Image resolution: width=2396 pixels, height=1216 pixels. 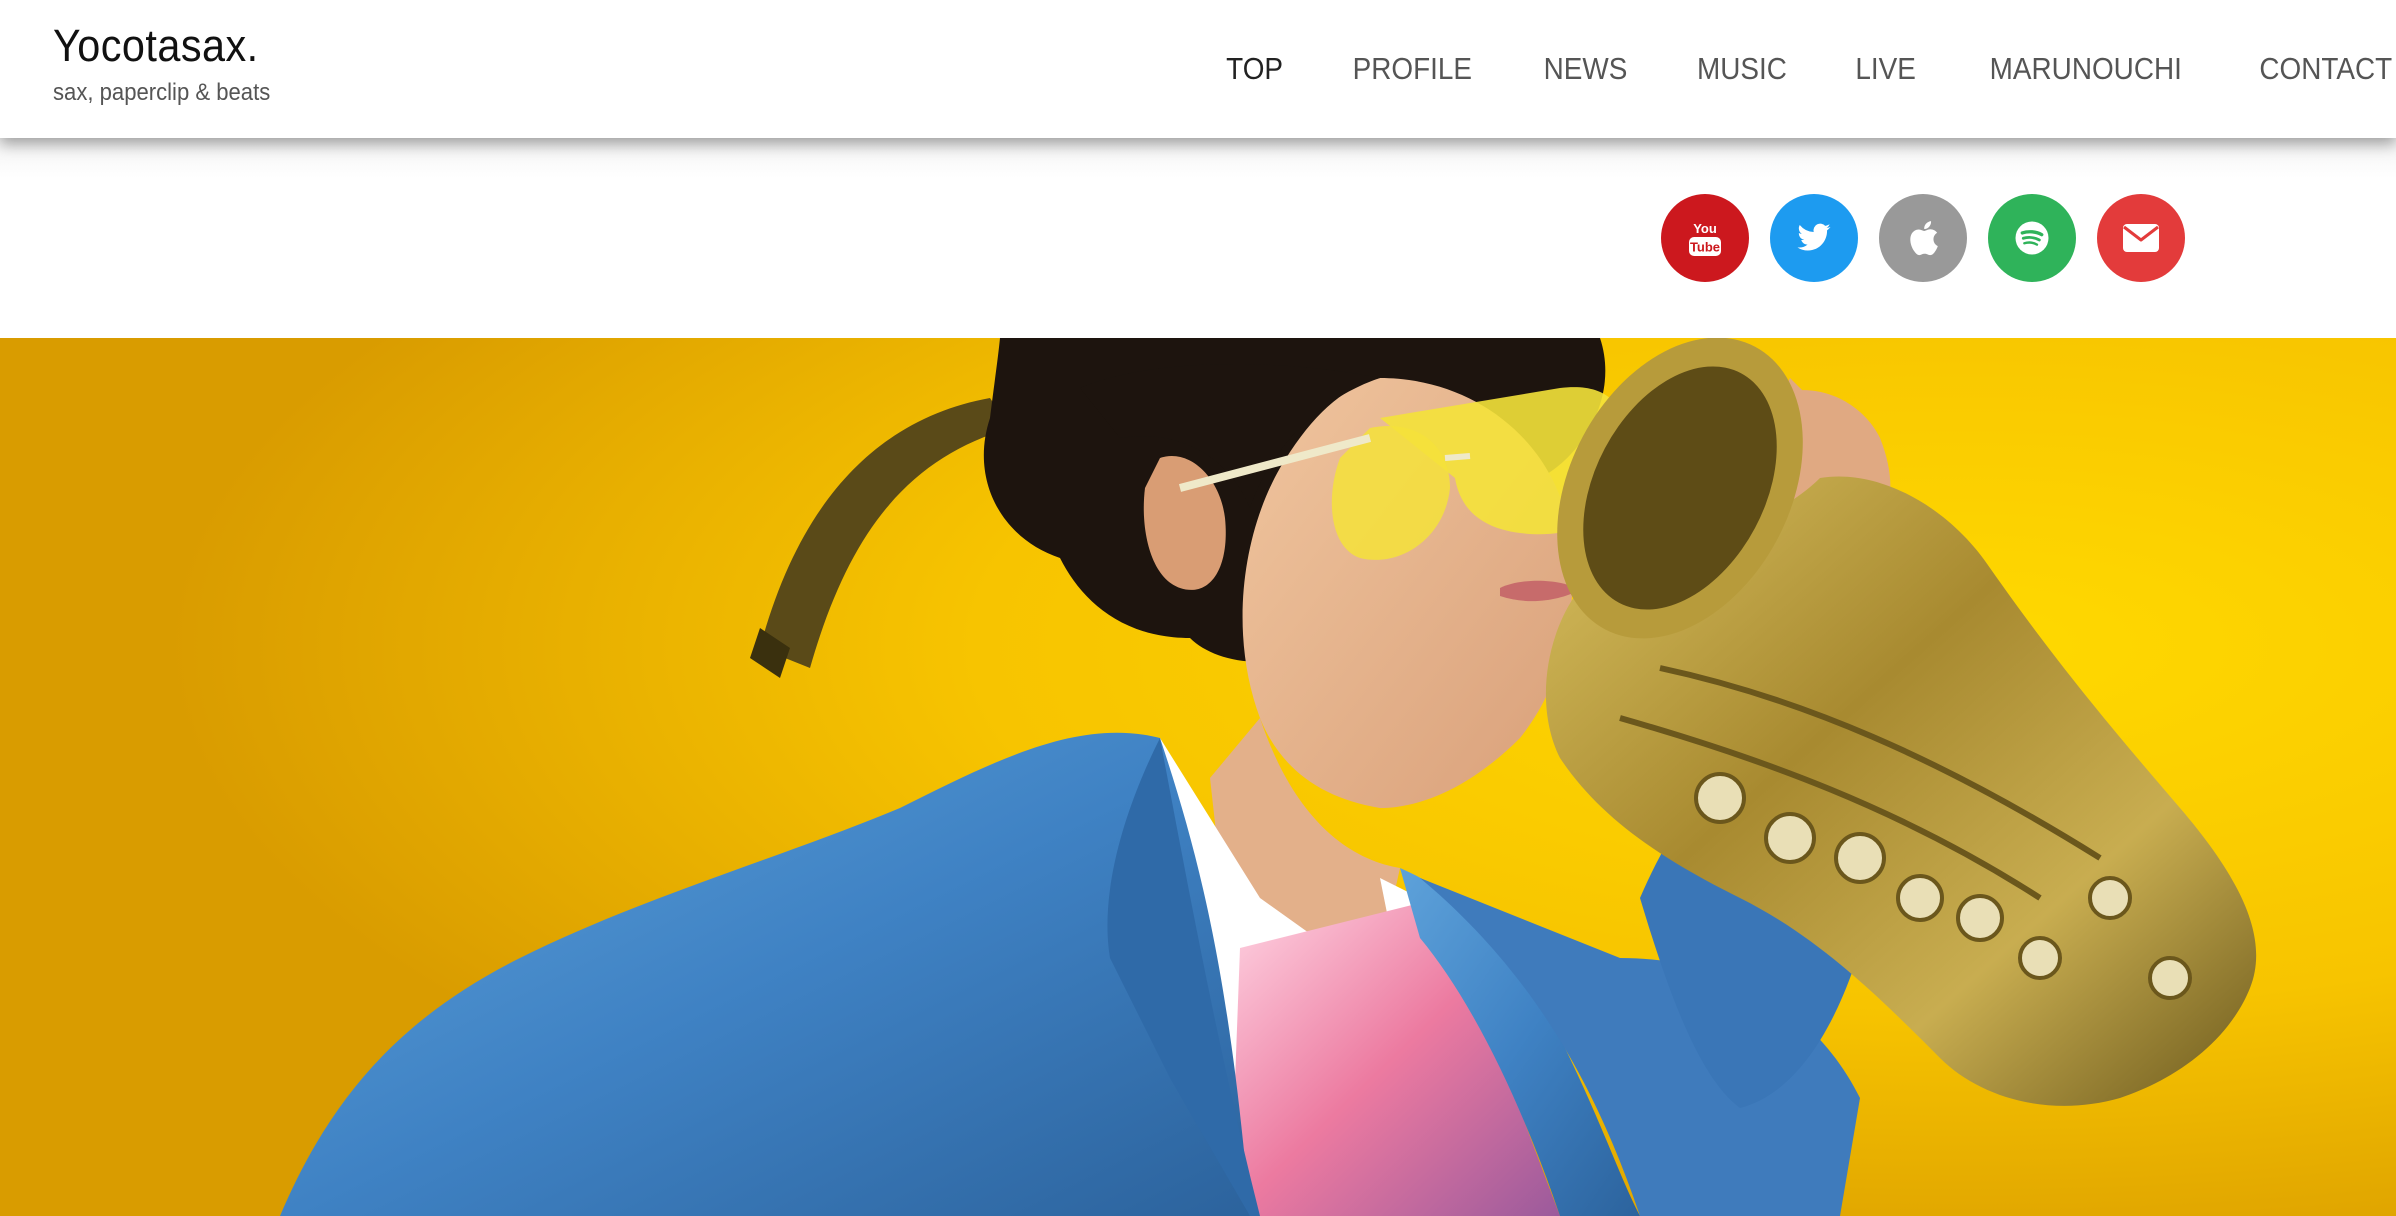 What do you see at coordinates (1585, 69) in the screenshot?
I see `nav-item-news: NEWS` at bounding box center [1585, 69].